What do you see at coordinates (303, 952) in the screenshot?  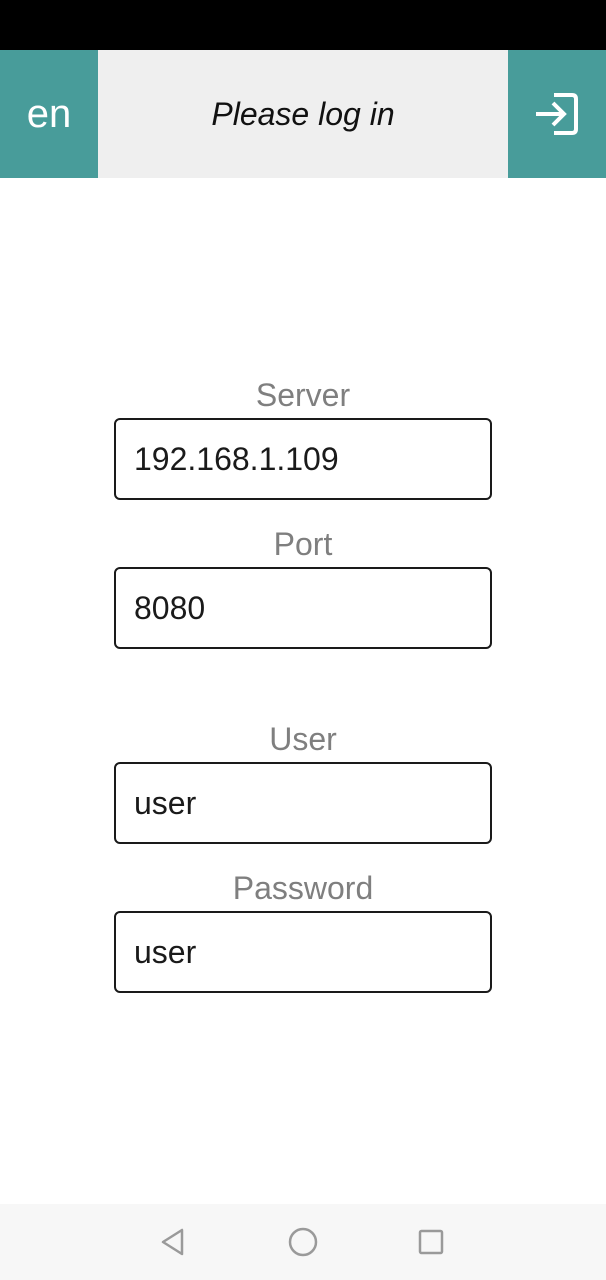 I see `password-input: user` at bounding box center [303, 952].